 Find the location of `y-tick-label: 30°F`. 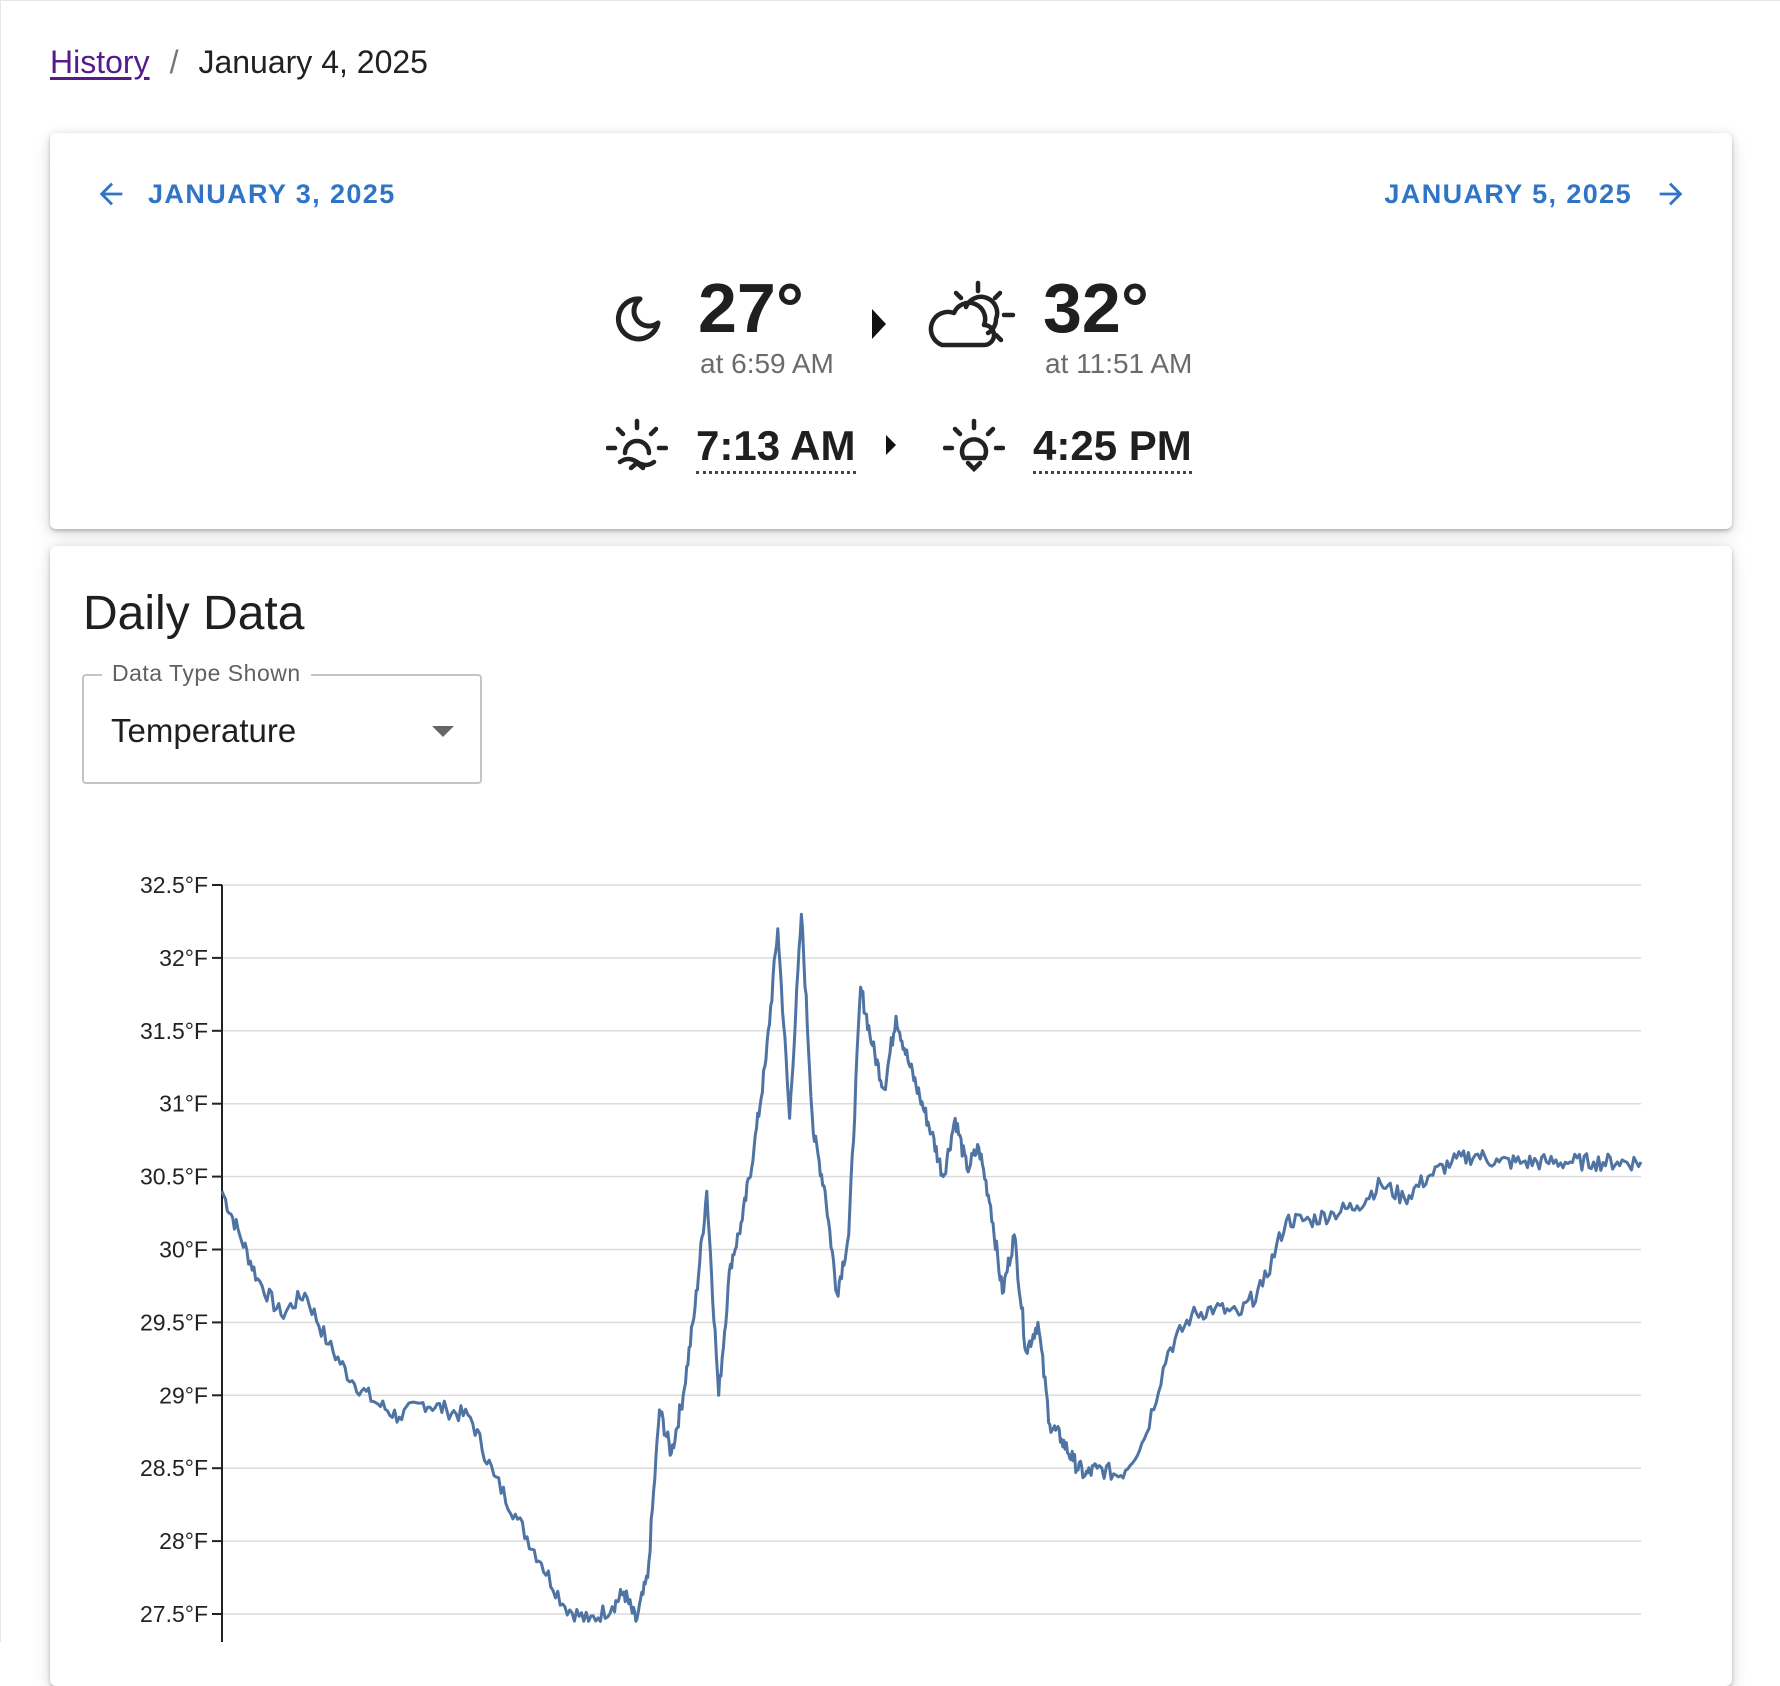

y-tick-label: 30°F is located at coordinates (183, 1250).